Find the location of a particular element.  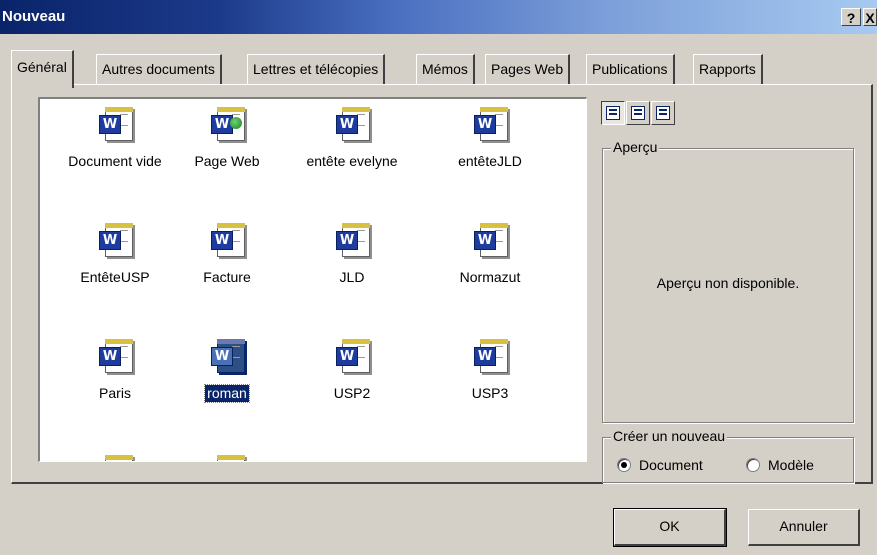

title-bar: Nouveau ? X is located at coordinates (438, 17).